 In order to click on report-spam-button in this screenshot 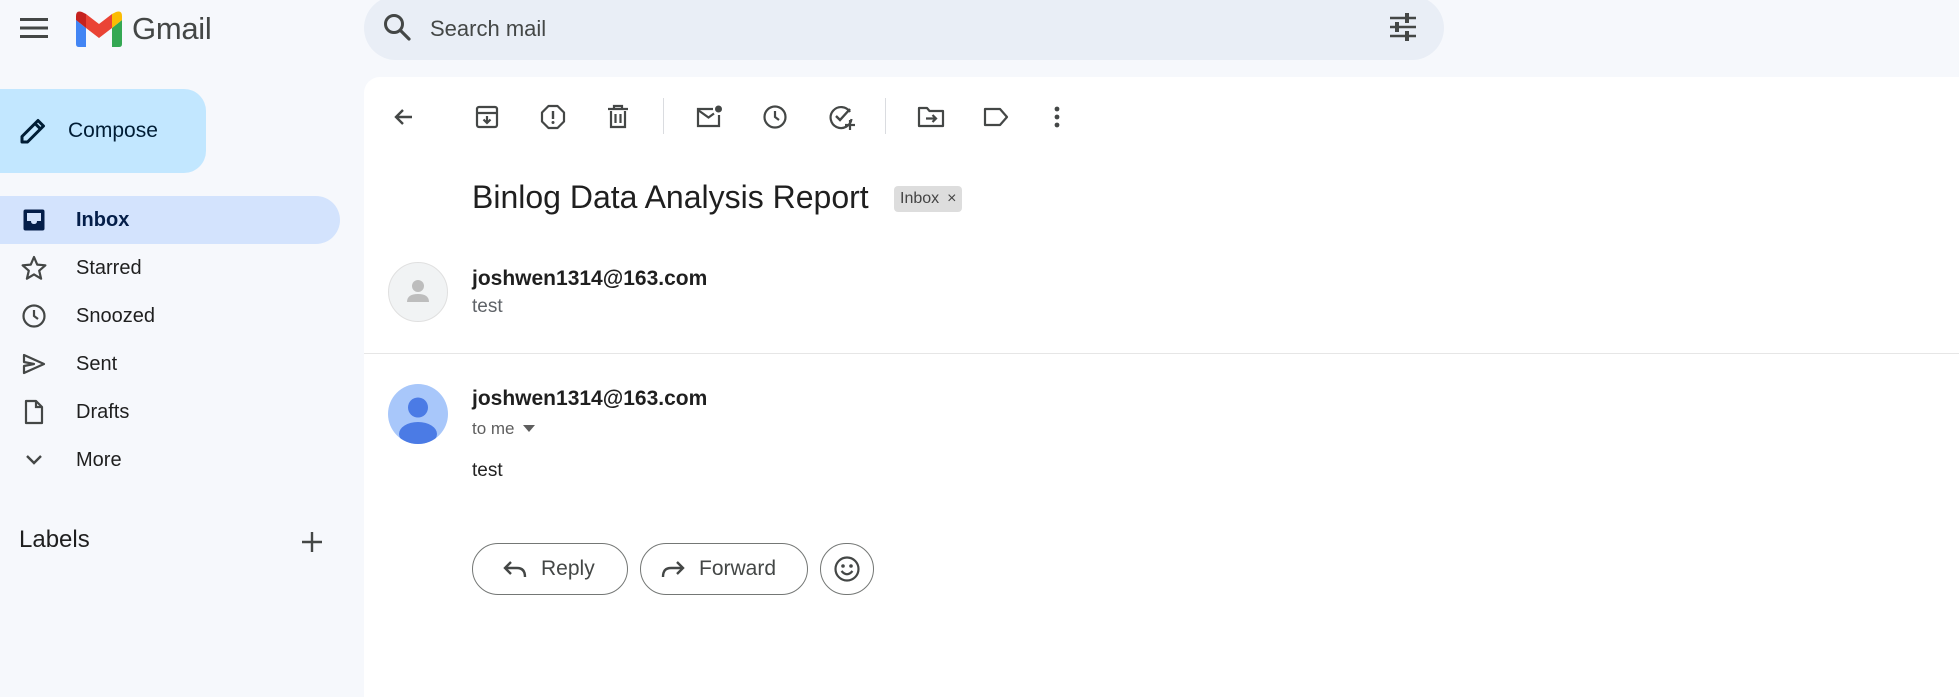, I will do `click(553, 117)`.